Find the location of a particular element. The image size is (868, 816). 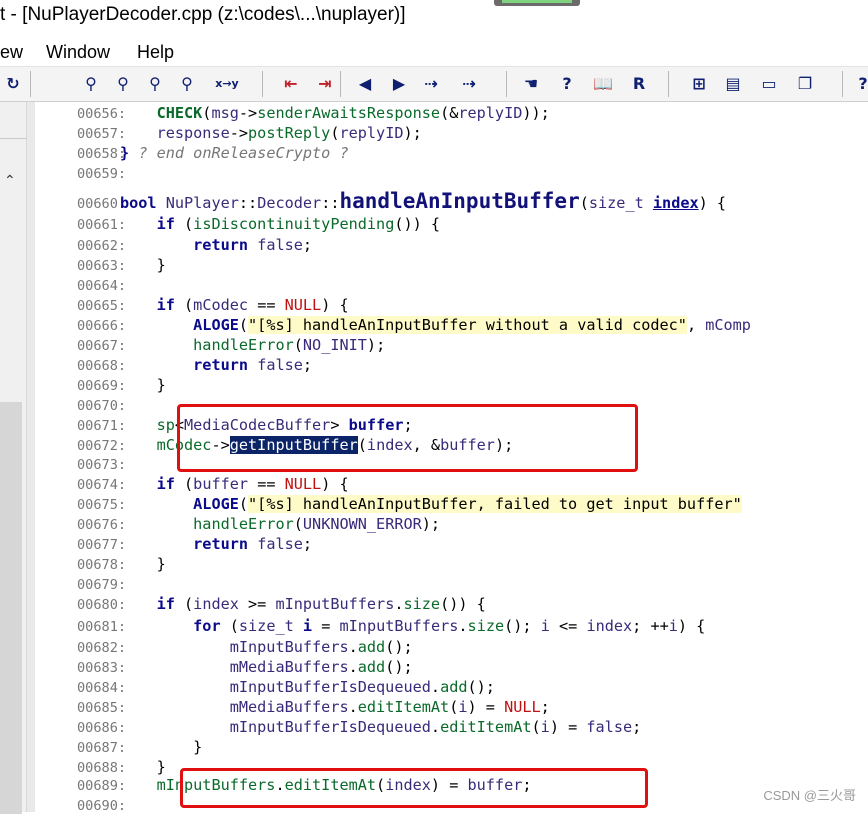

line-number: 00665: is located at coordinates (102, 306).